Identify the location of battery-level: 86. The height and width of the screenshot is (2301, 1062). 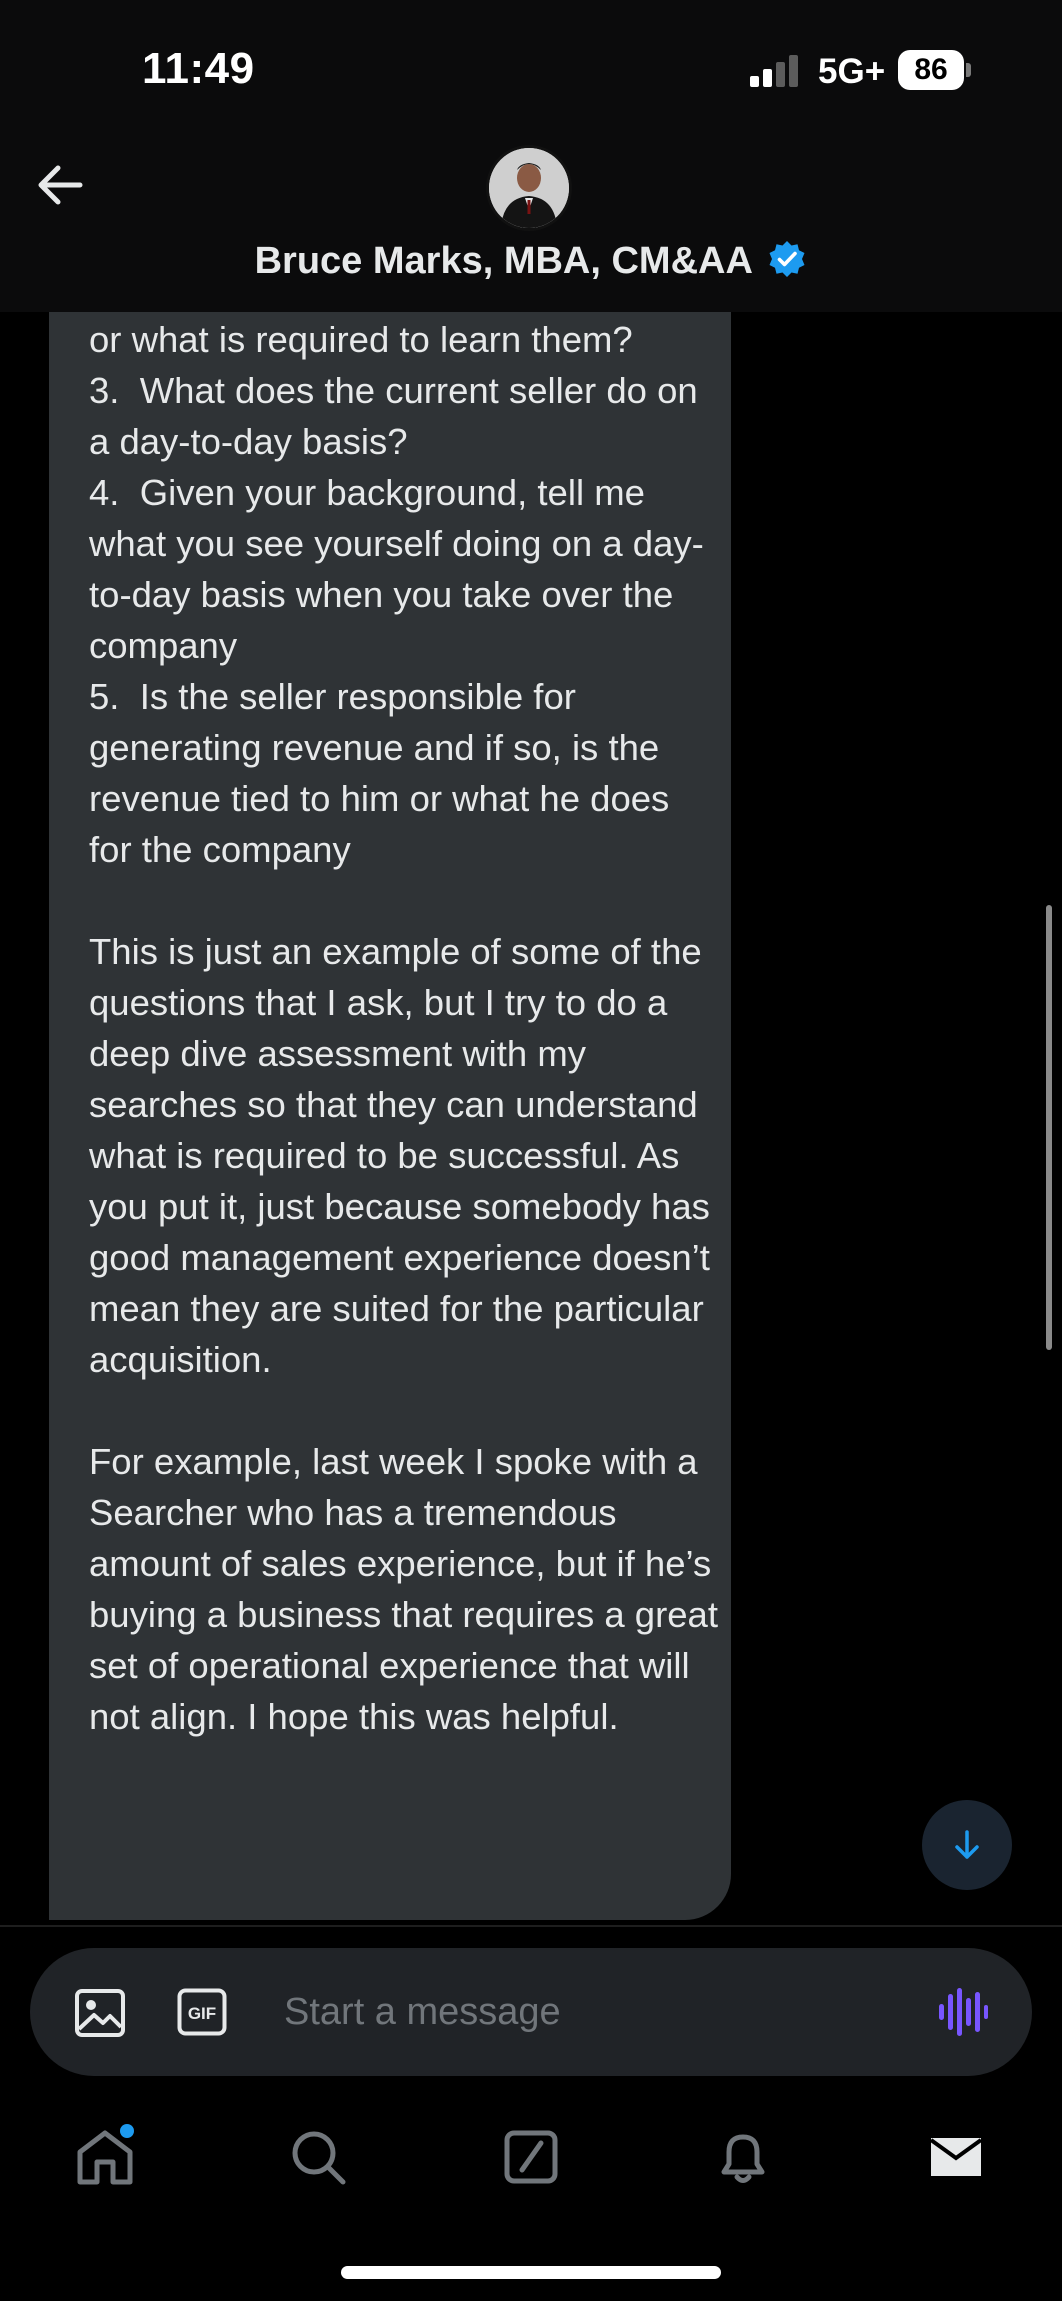
(931, 70).